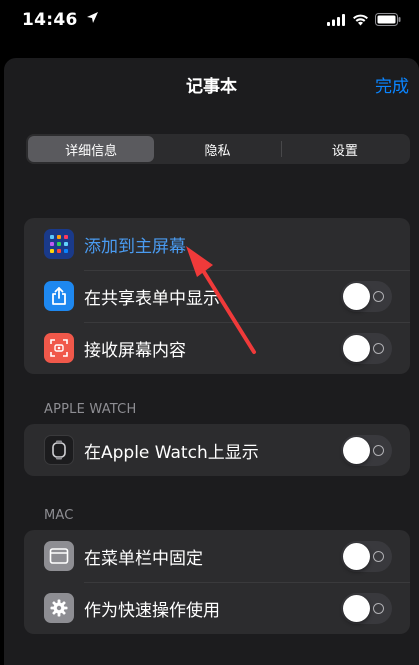  I want to click on share-sheet-toggle, so click(366, 296).